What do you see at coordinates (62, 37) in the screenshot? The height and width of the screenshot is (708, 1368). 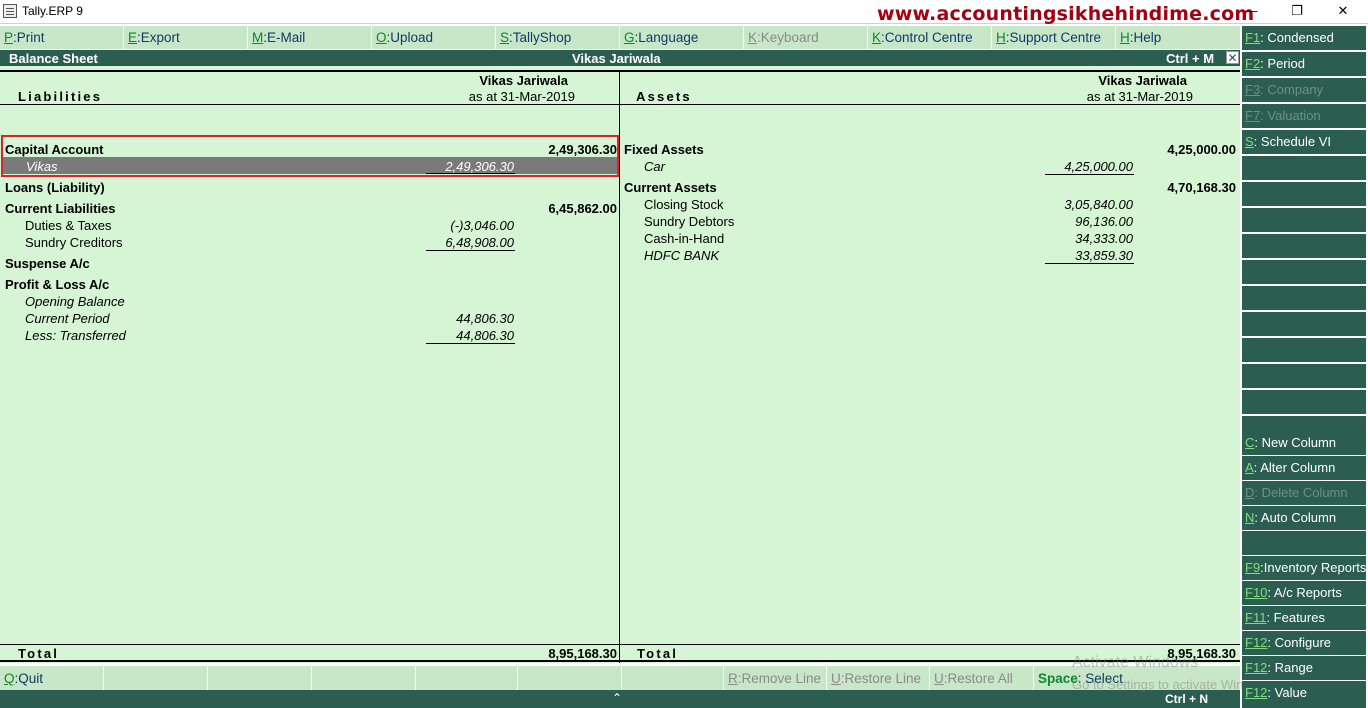 I see `menu-print: P:Print` at bounding box center [62, 37].